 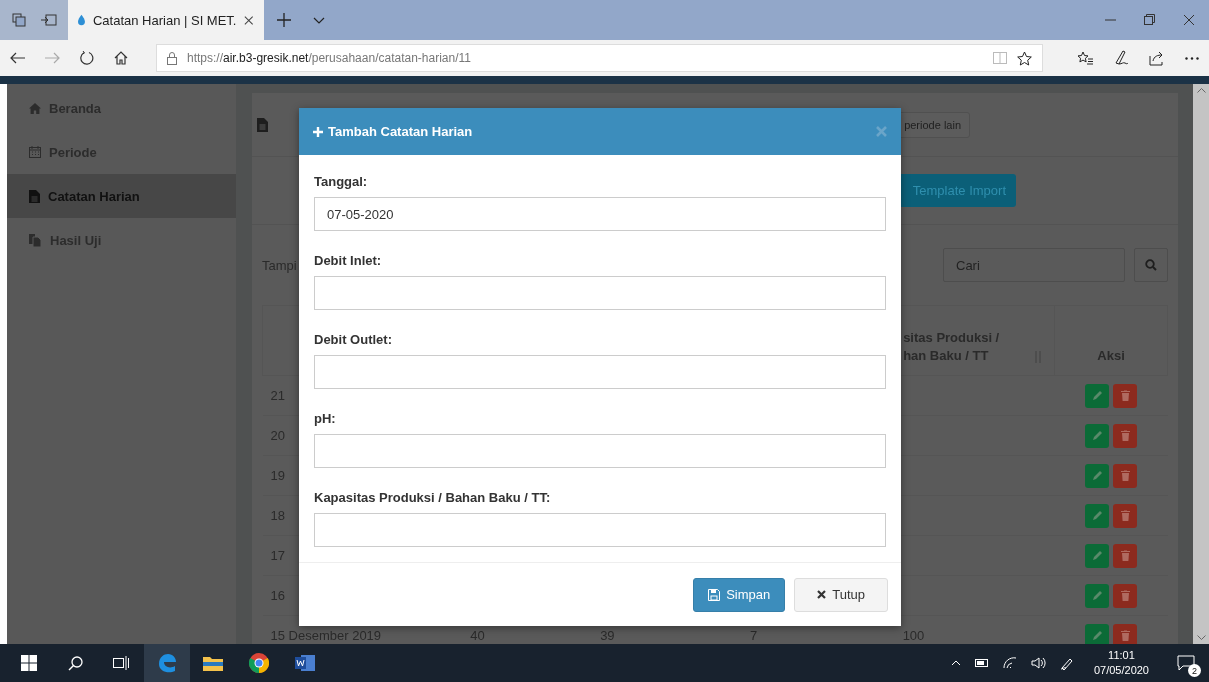 What do you see at coordinates (52, 58) in the screenshot?
I see `forward-arrow-icon` at bounding box center [52, 58].